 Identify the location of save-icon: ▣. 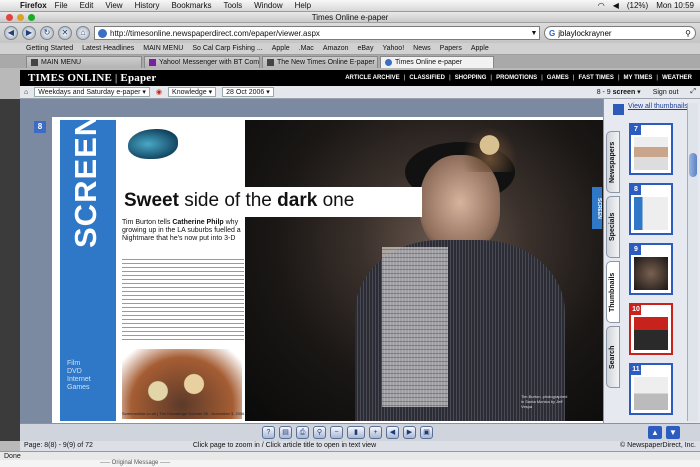
(426, 432).